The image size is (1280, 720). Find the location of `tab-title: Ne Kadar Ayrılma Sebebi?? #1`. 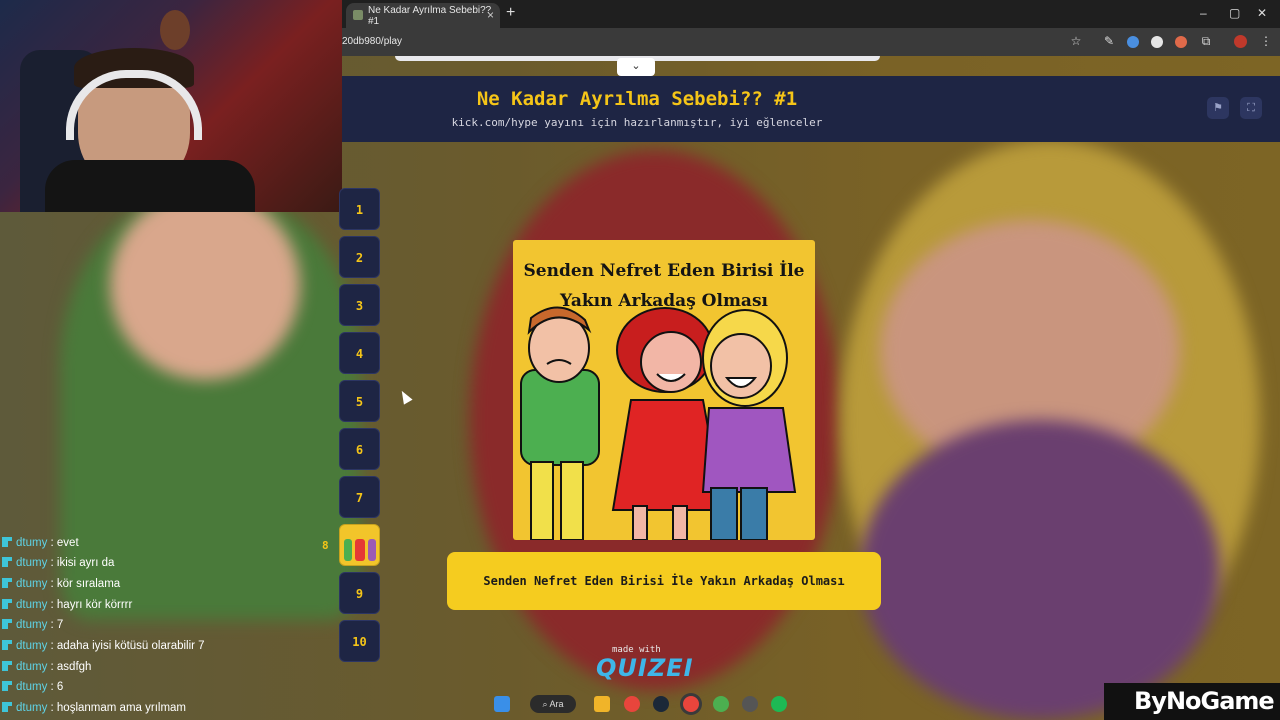

tab-title: Ne Kadar Ayrılma Sebebi?? #1 is located at coordinates (430, 15).